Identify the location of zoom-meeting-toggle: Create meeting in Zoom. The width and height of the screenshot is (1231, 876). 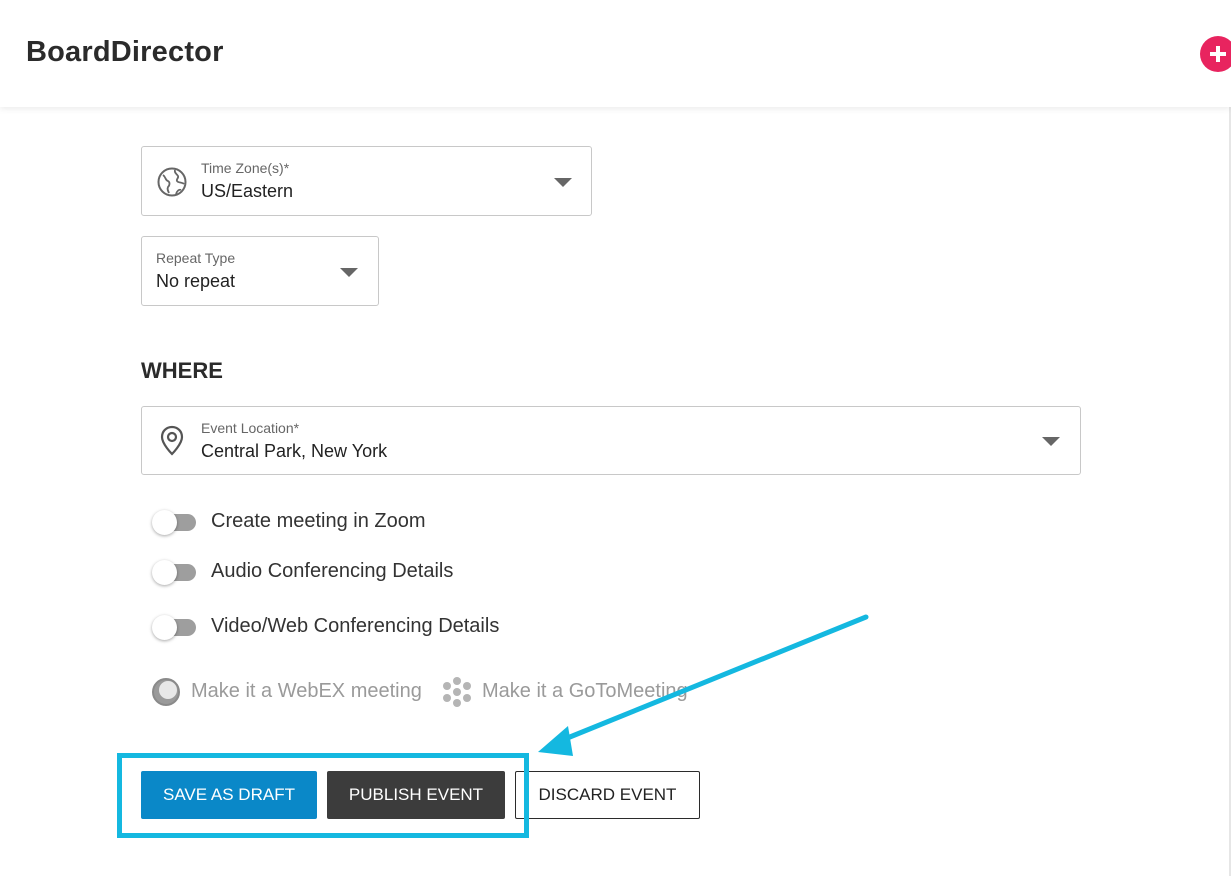
(312, 520).